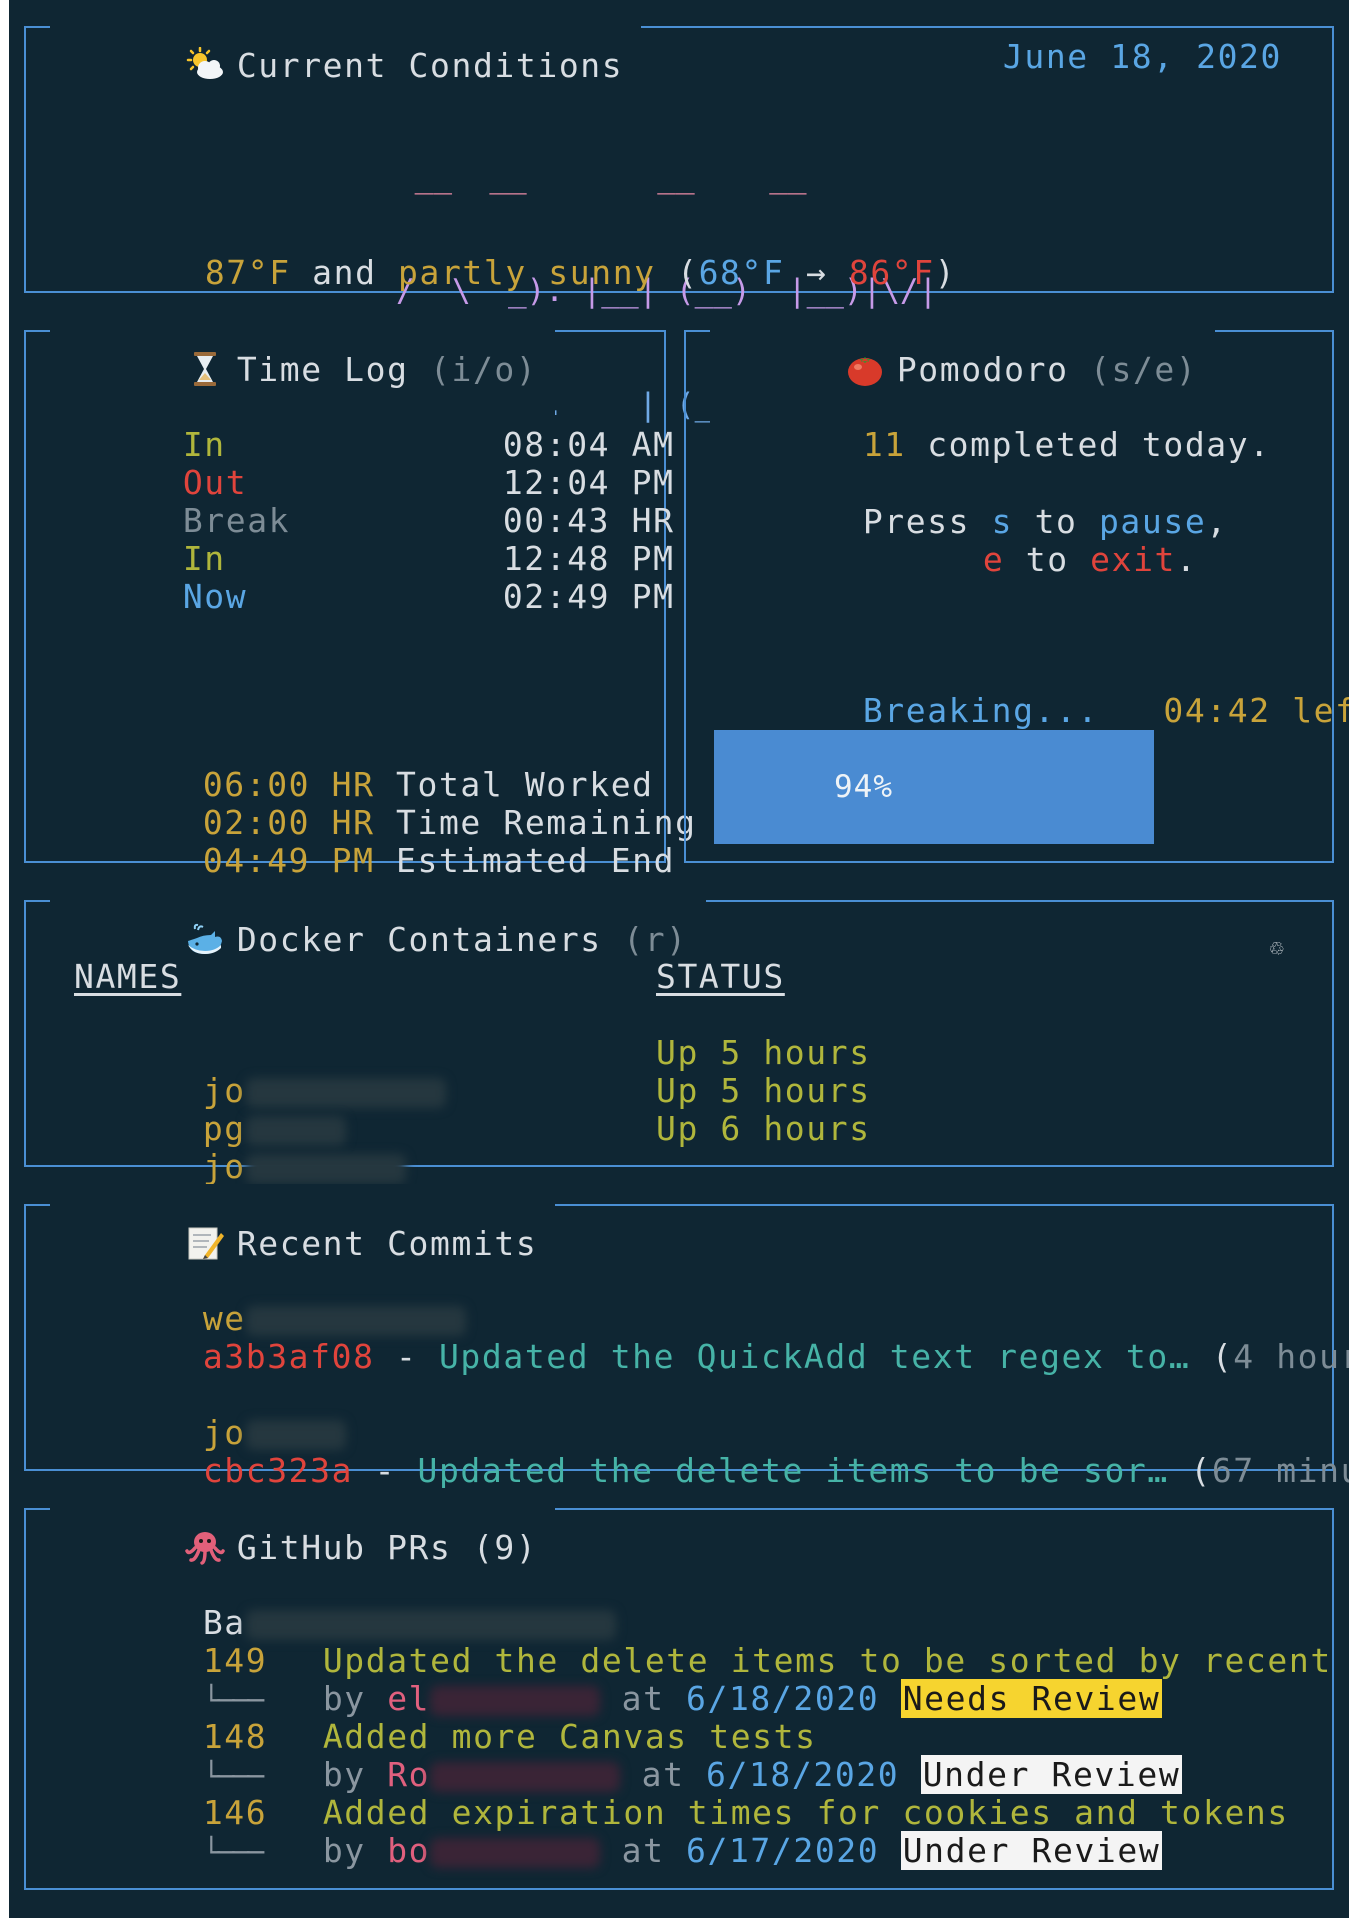 The width and height of the screenshot is (1349, 1918). I want to click on pr-author: bo, so click(409, 1850).